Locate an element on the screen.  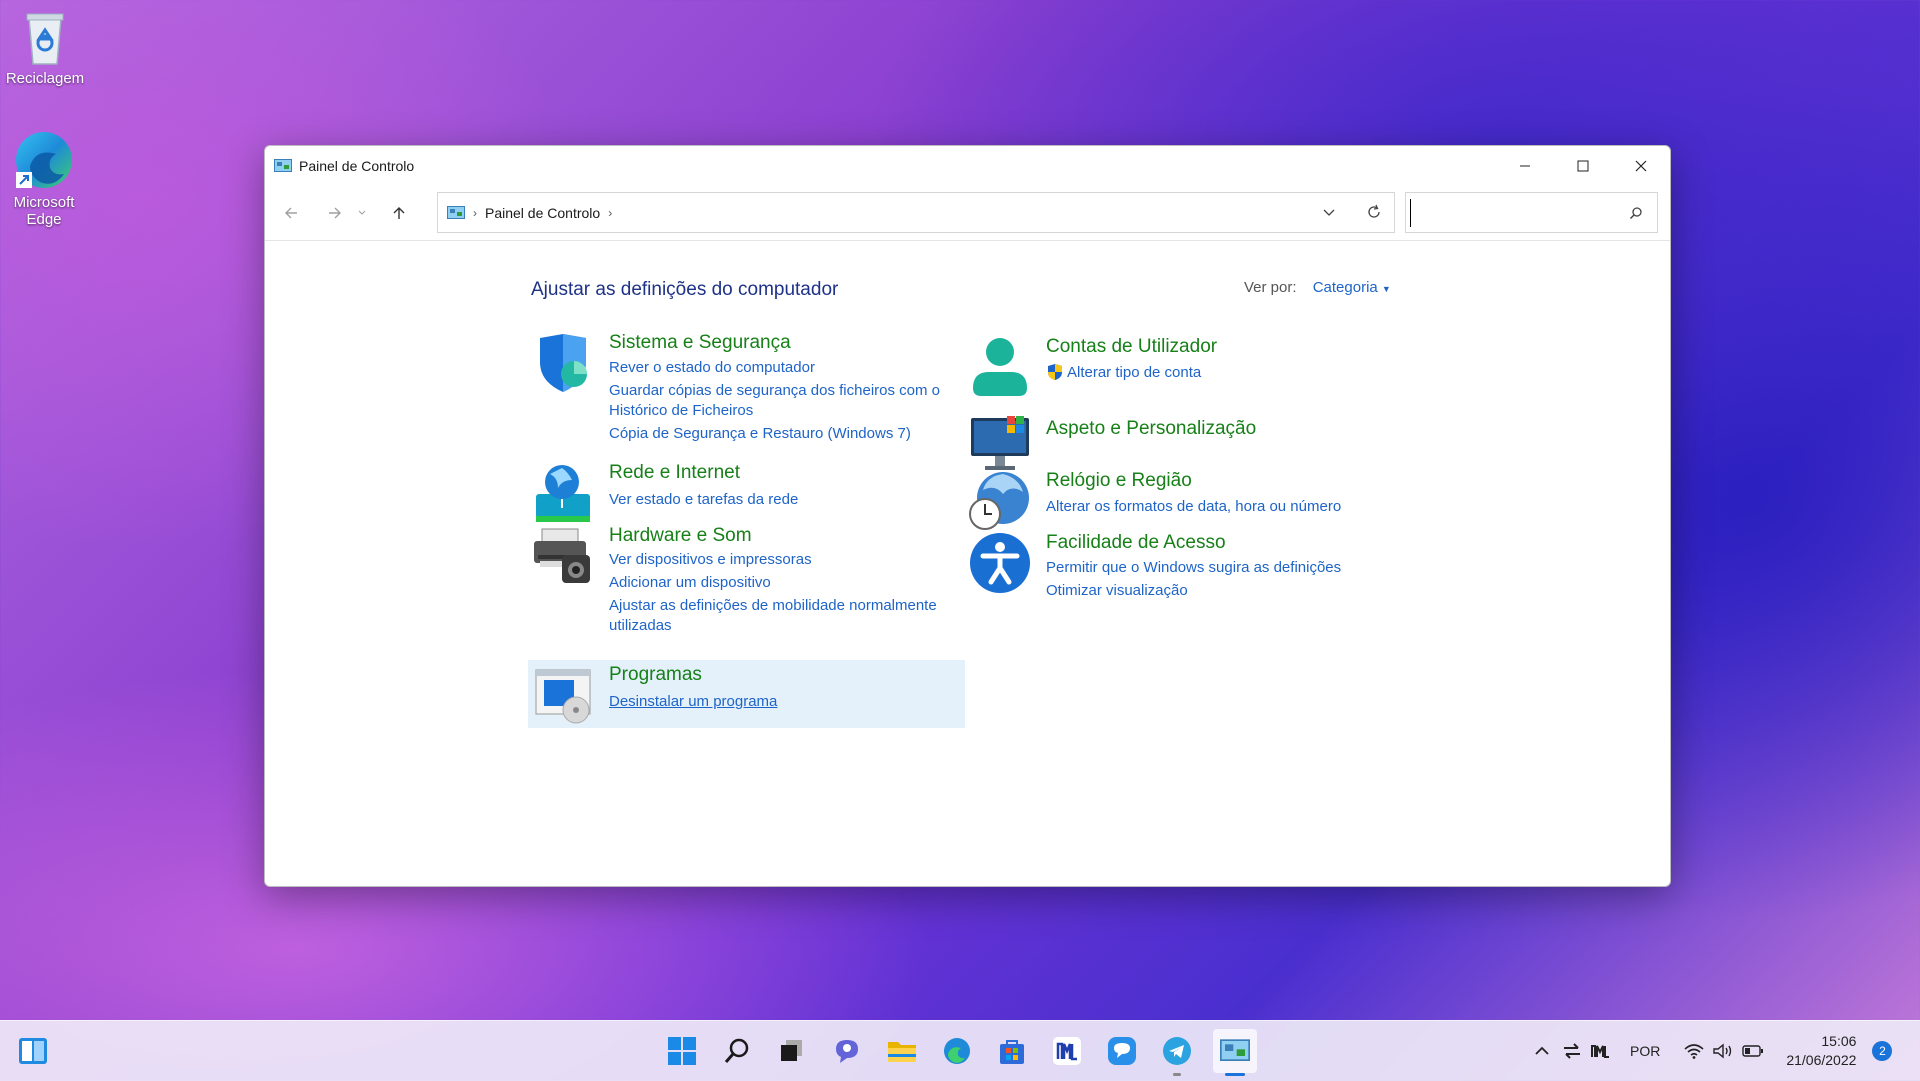
file-explorer-button is located at coordinates (902, 1051).